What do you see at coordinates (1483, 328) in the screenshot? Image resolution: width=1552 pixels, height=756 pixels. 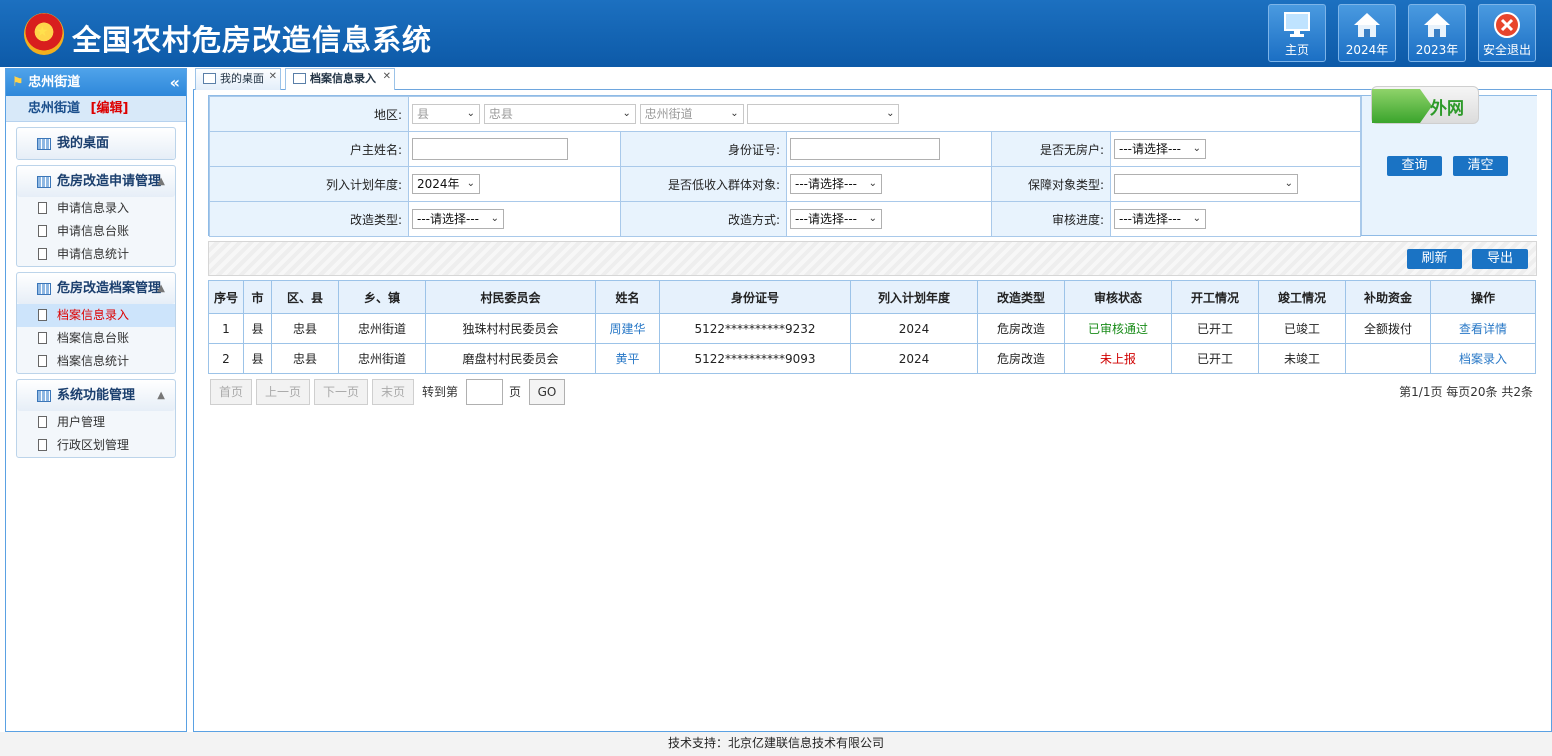 I see `row-action-link: 查看详情` at bounding box center [1483, 328].